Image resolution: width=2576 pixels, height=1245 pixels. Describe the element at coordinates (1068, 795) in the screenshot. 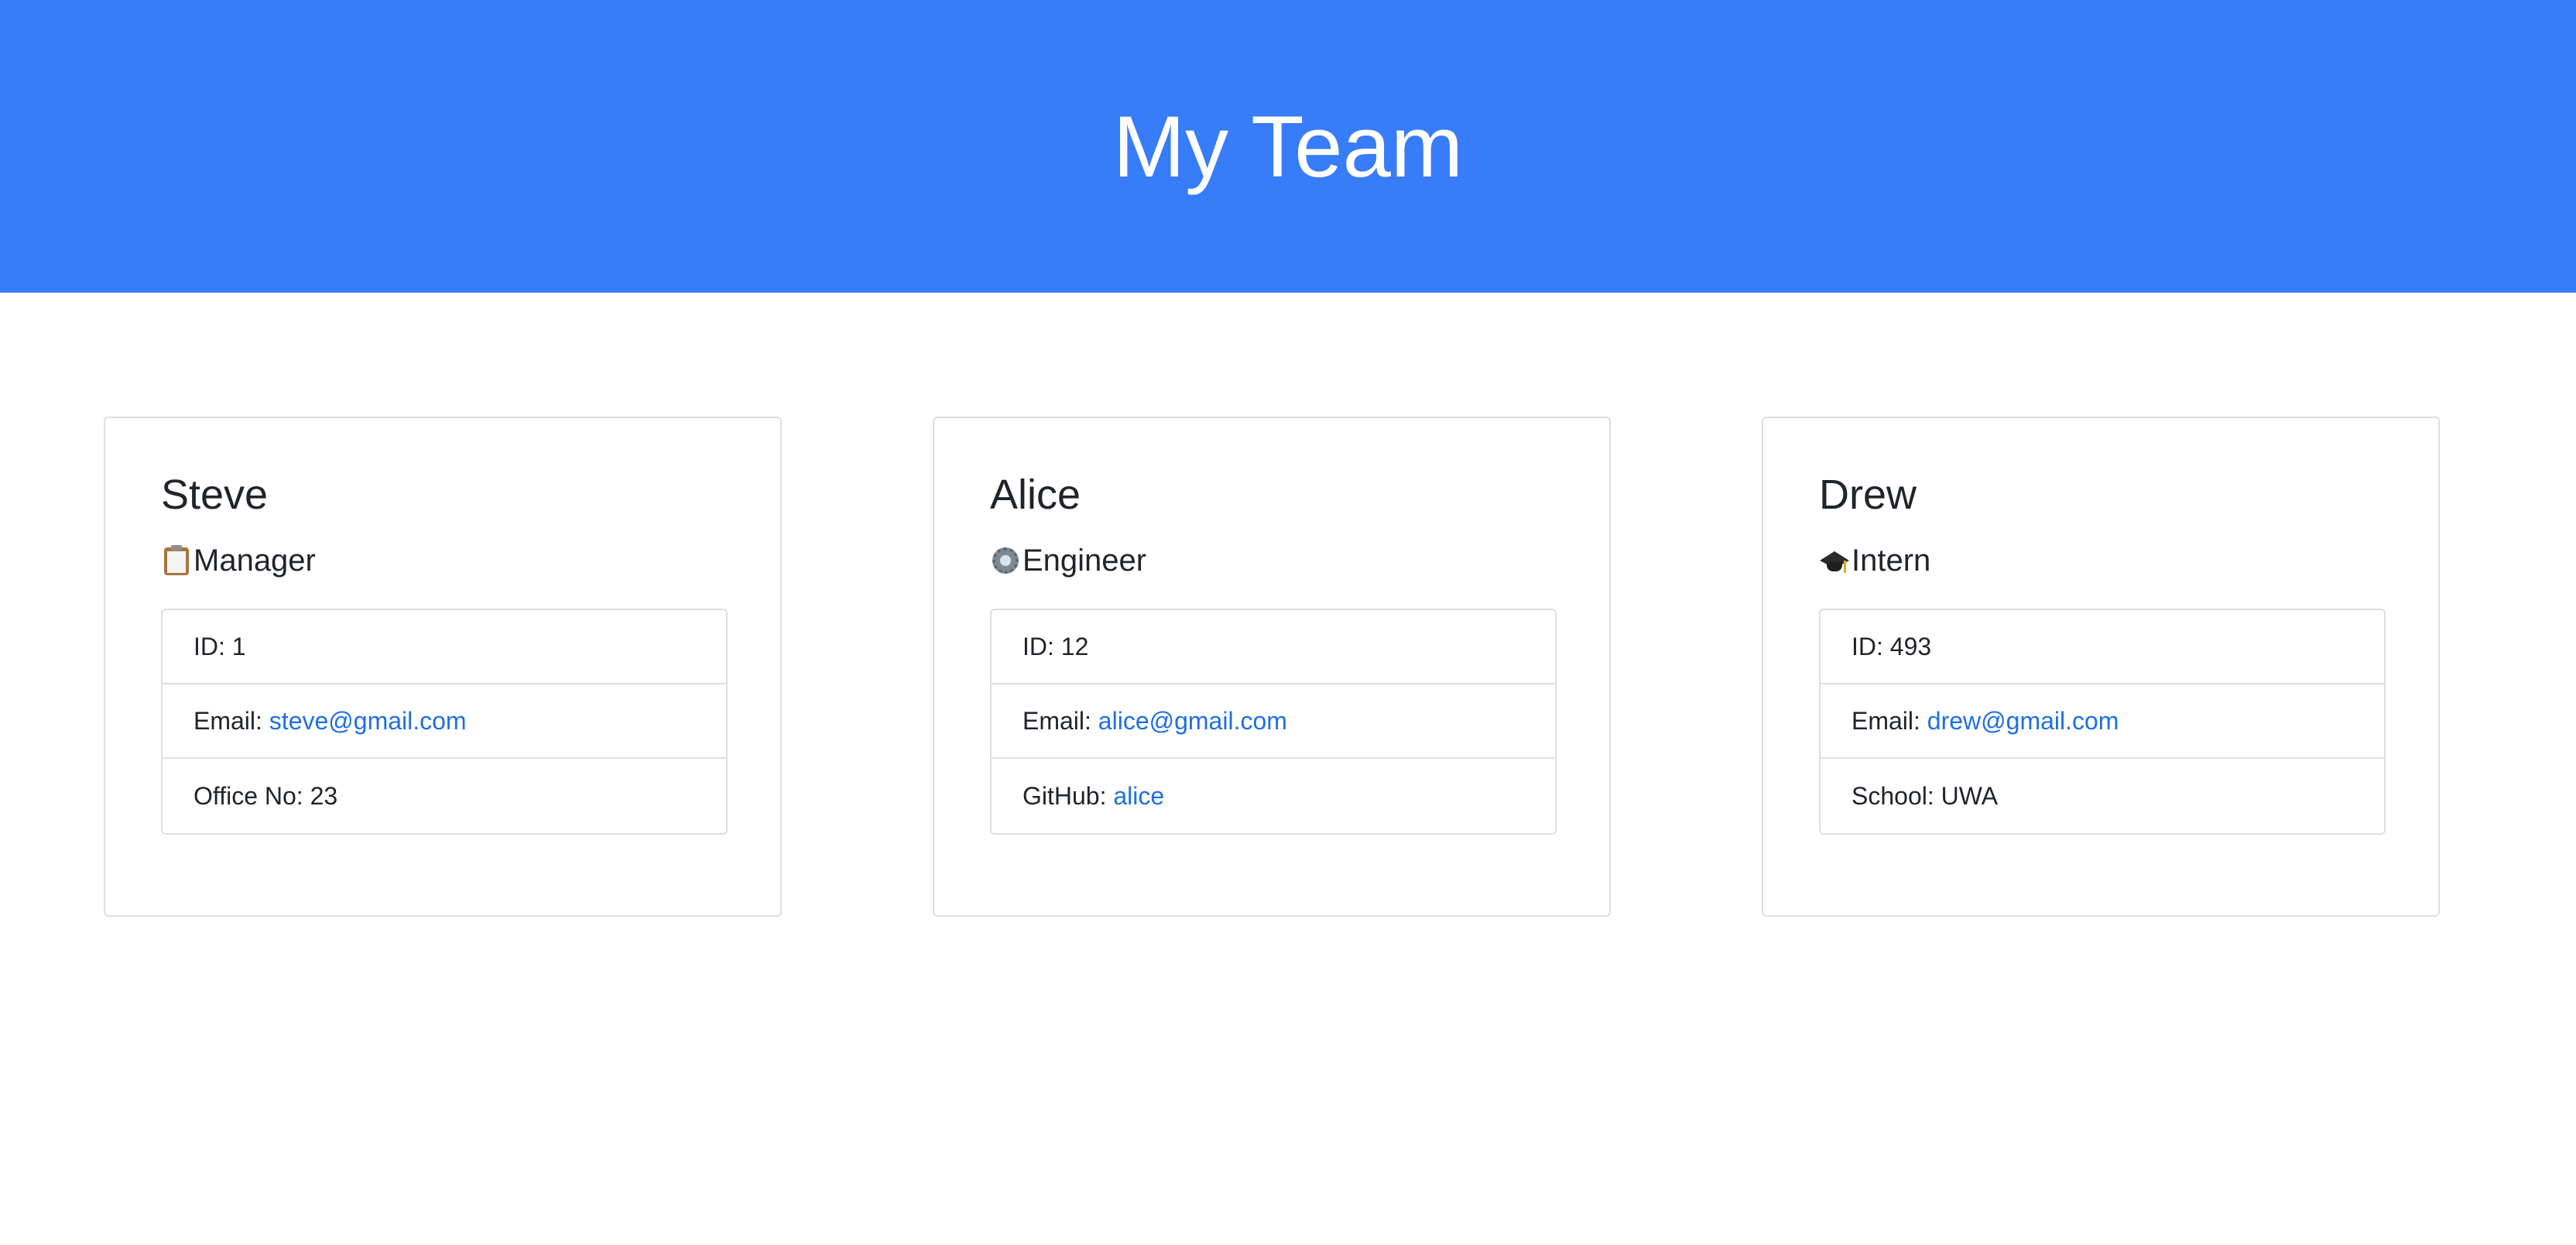

I see `github-label: GitHub:` at that location.